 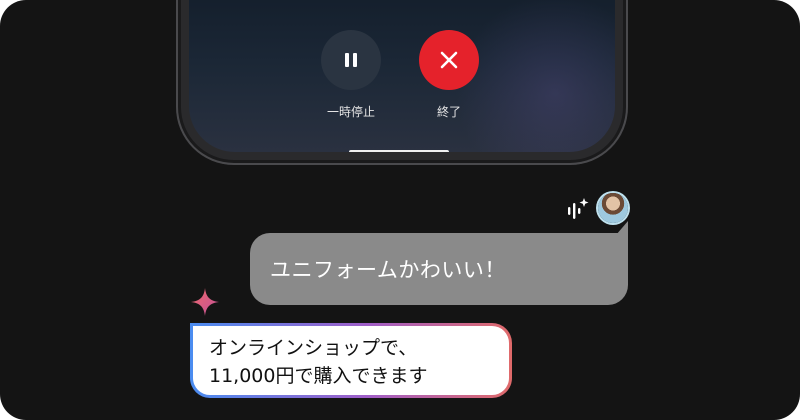 I want to click on end-call-button, so click(x=449, y=60).